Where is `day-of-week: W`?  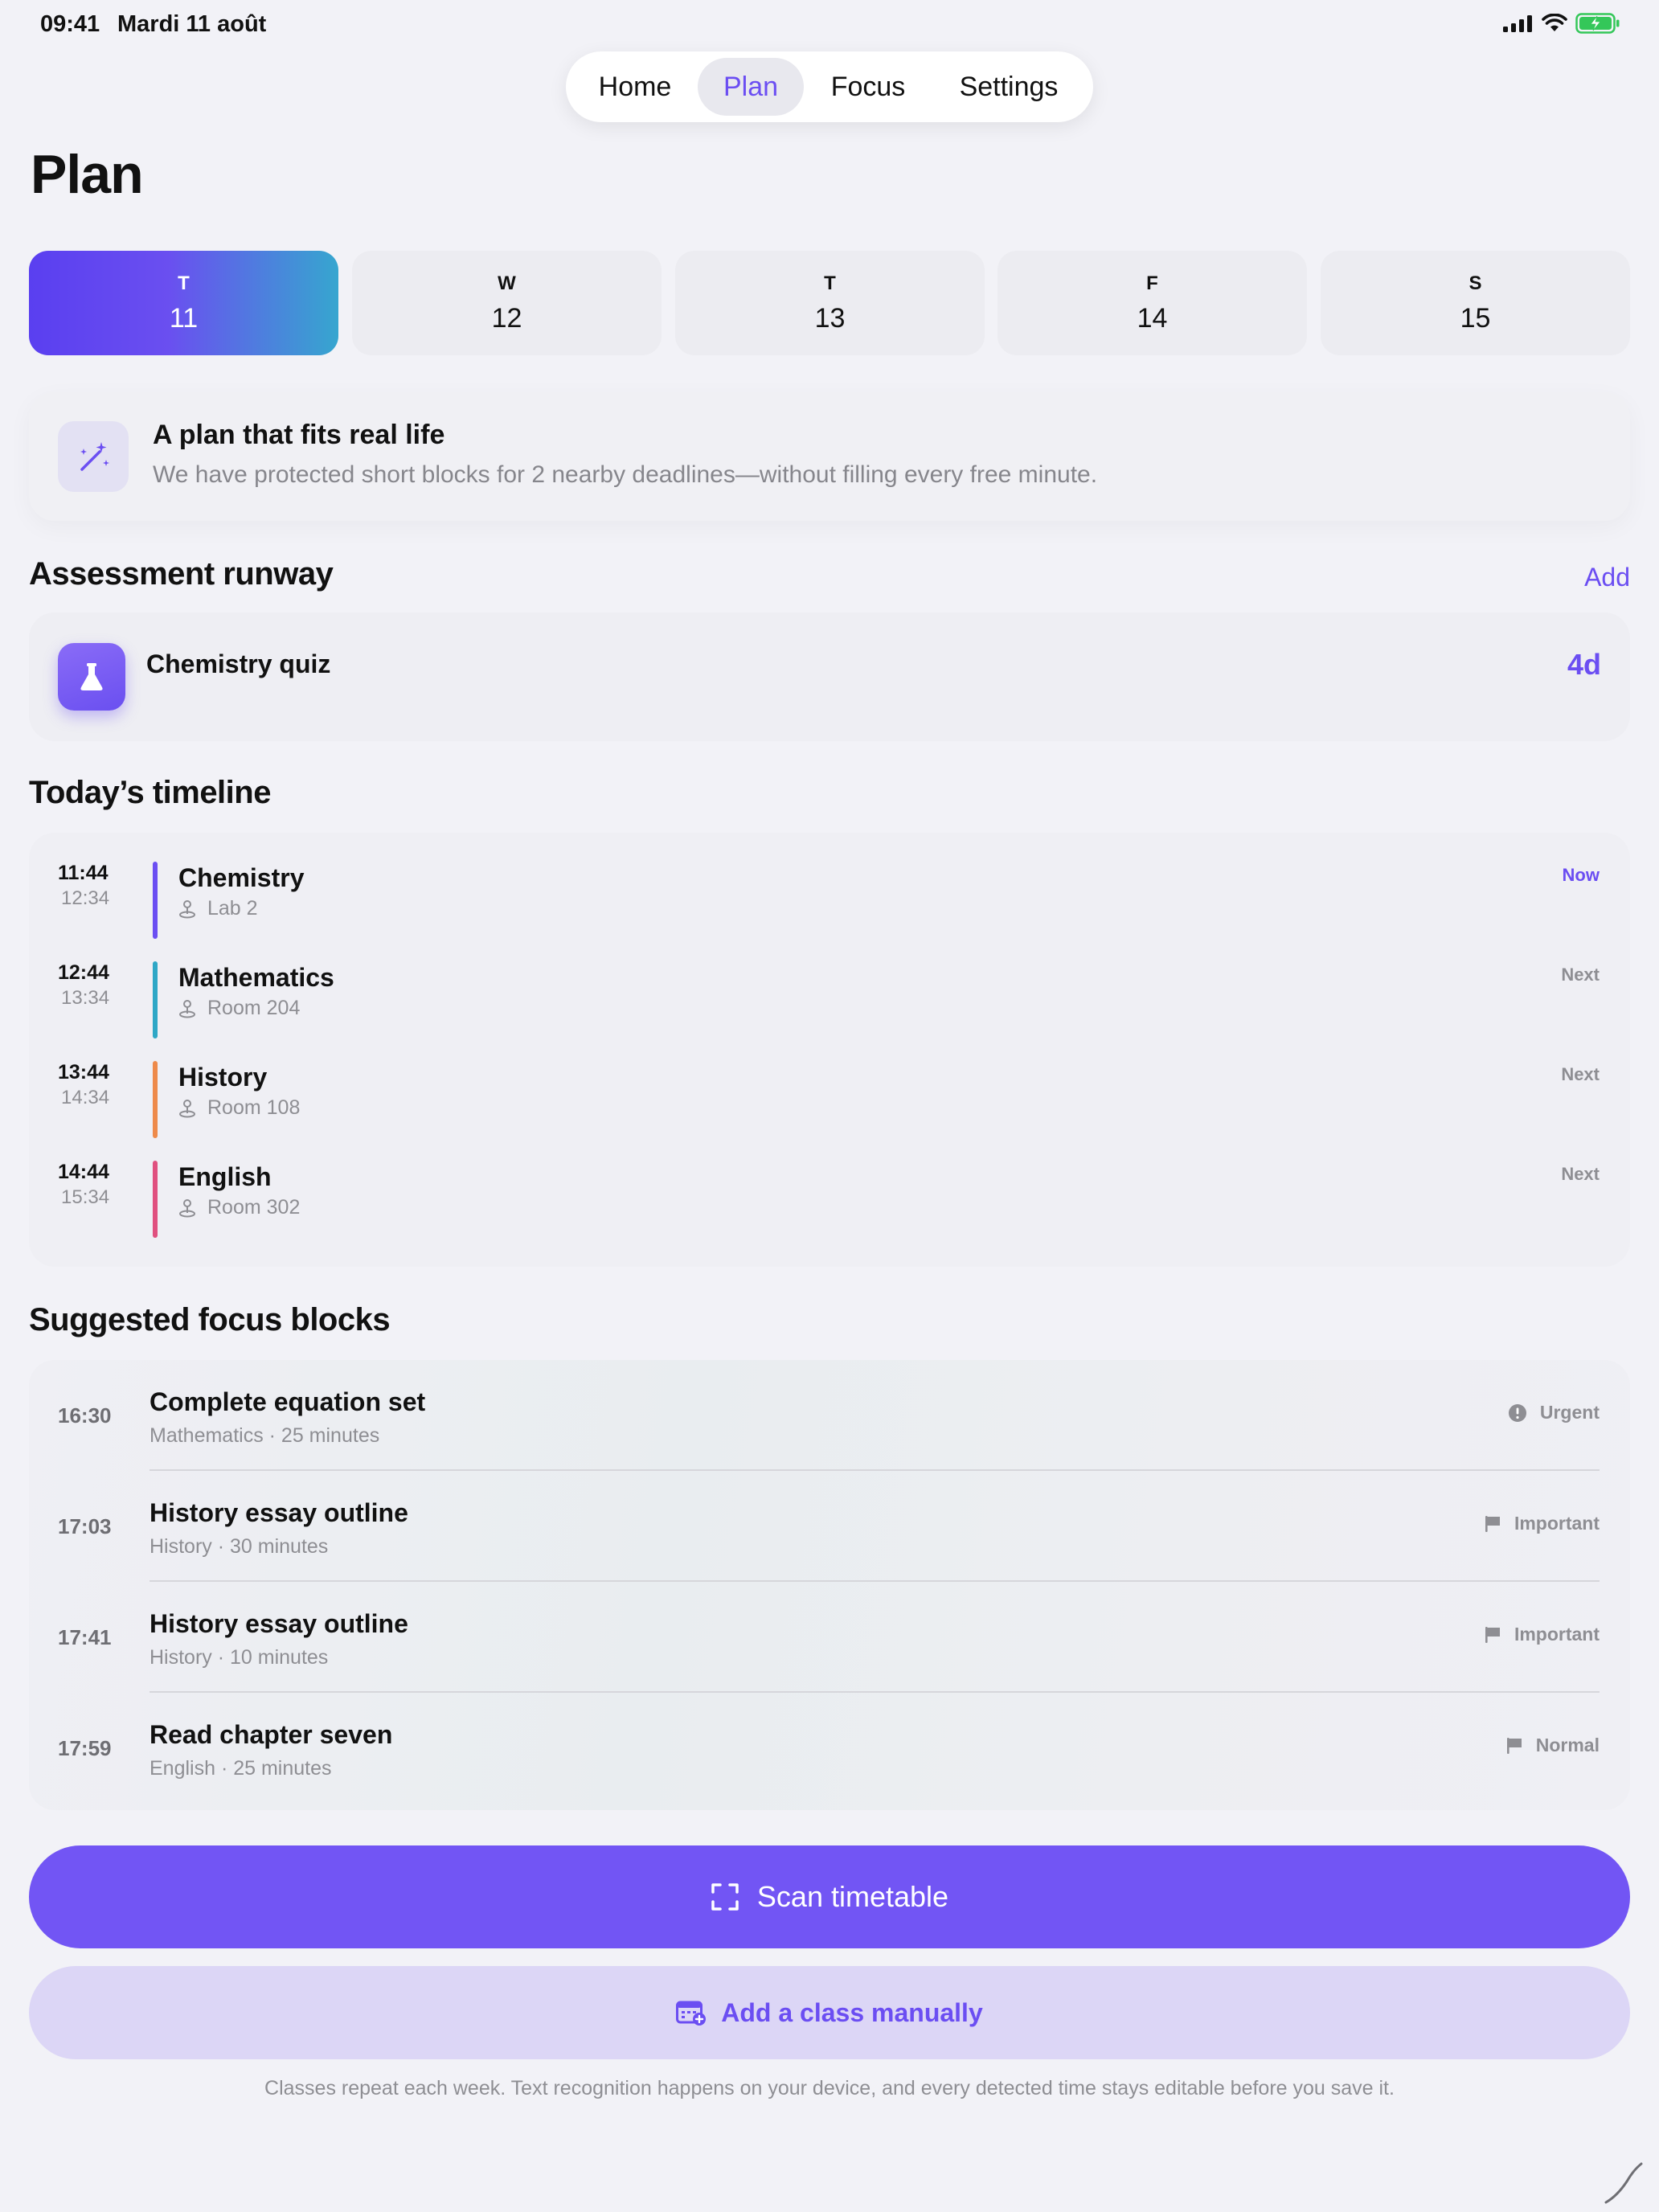
day-of-week: W is located at coordinates (507, 283).